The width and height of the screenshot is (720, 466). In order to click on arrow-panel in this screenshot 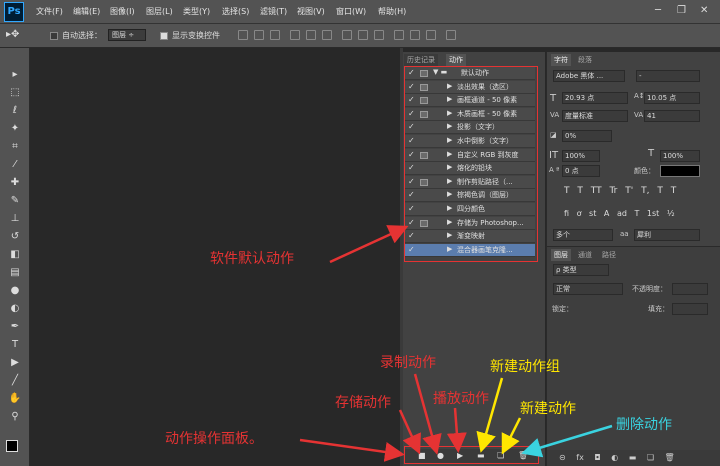, I will do `click(352, 450)`.